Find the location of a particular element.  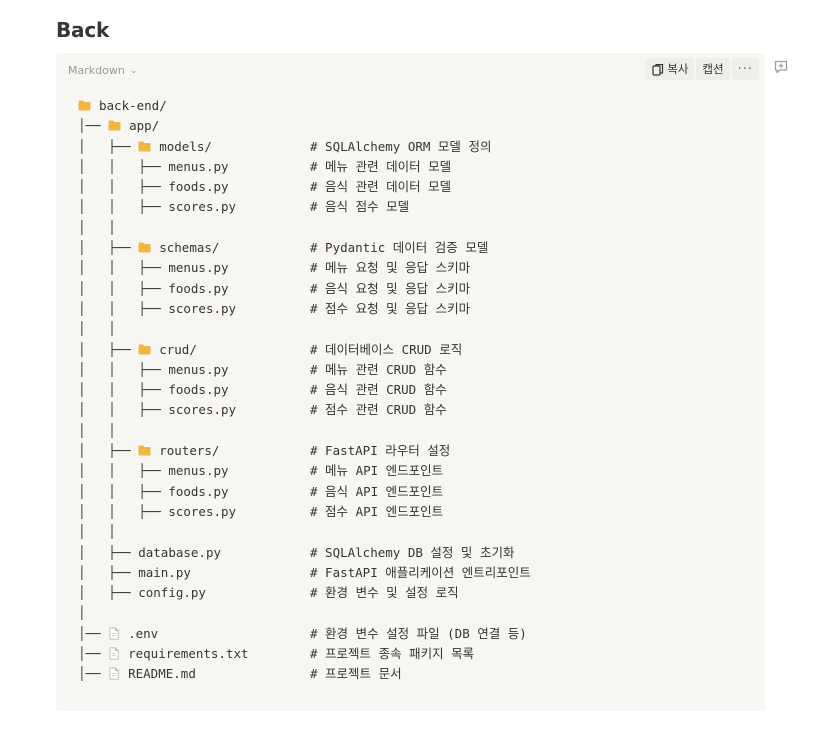

code-comment: # FastAPI 애플리케이션 엔트리포인트 is located at coordinates (420, 572).